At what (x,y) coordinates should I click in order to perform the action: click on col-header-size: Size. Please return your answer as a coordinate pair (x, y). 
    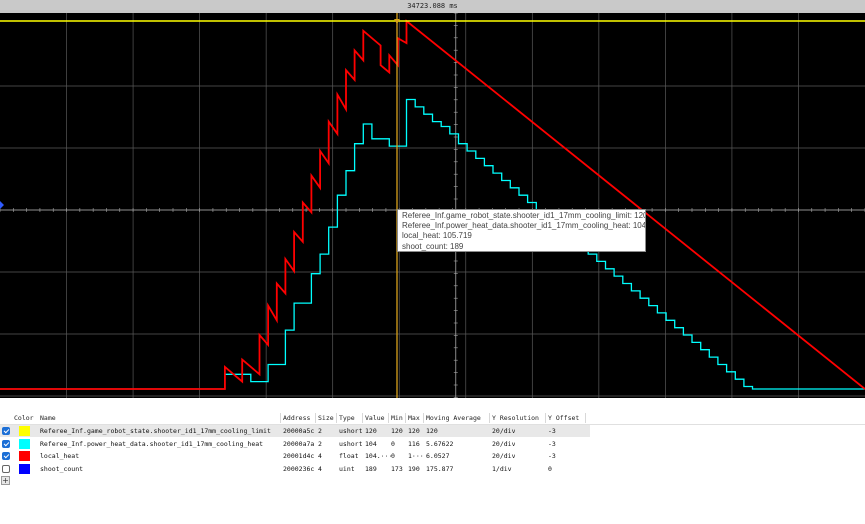
    Looking at the image, I should click on (326, 418).